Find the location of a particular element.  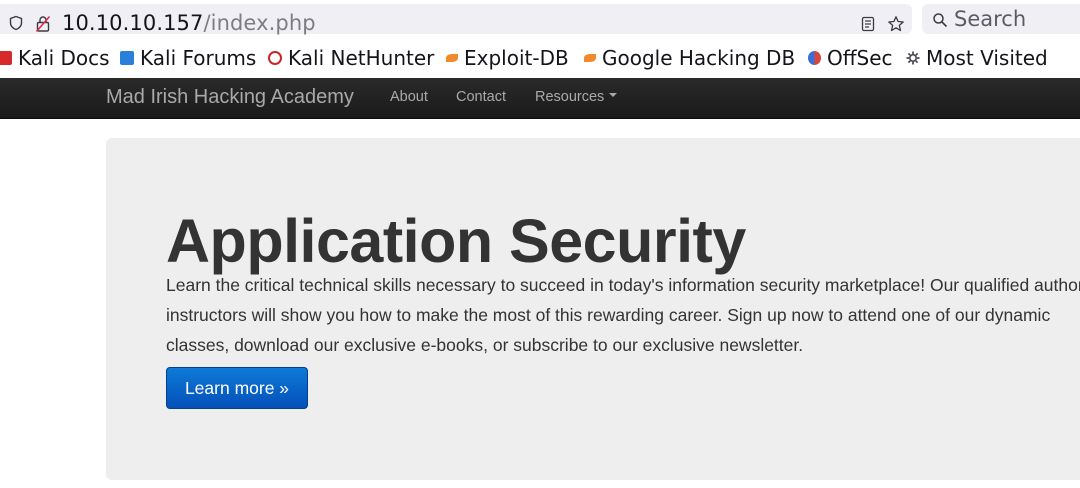

bookmark-label: Kali NetHunter is located at coordinates (361, 58).